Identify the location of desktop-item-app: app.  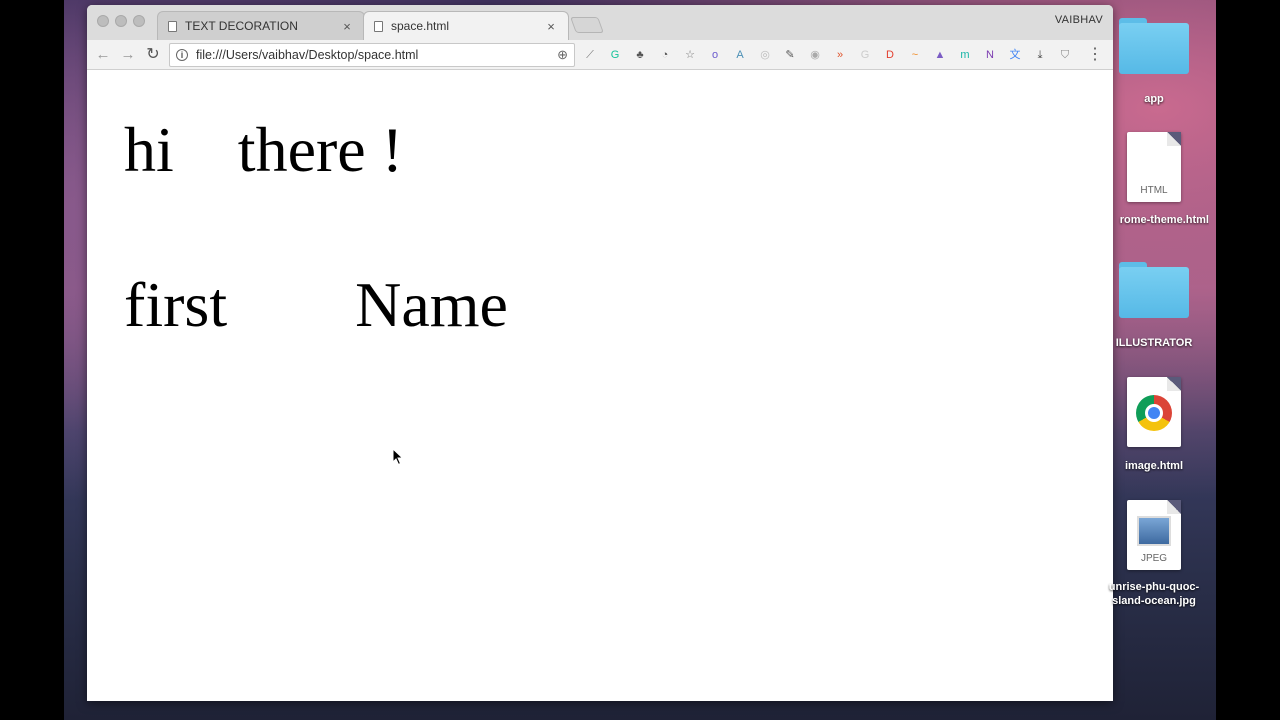
(1154, 62).